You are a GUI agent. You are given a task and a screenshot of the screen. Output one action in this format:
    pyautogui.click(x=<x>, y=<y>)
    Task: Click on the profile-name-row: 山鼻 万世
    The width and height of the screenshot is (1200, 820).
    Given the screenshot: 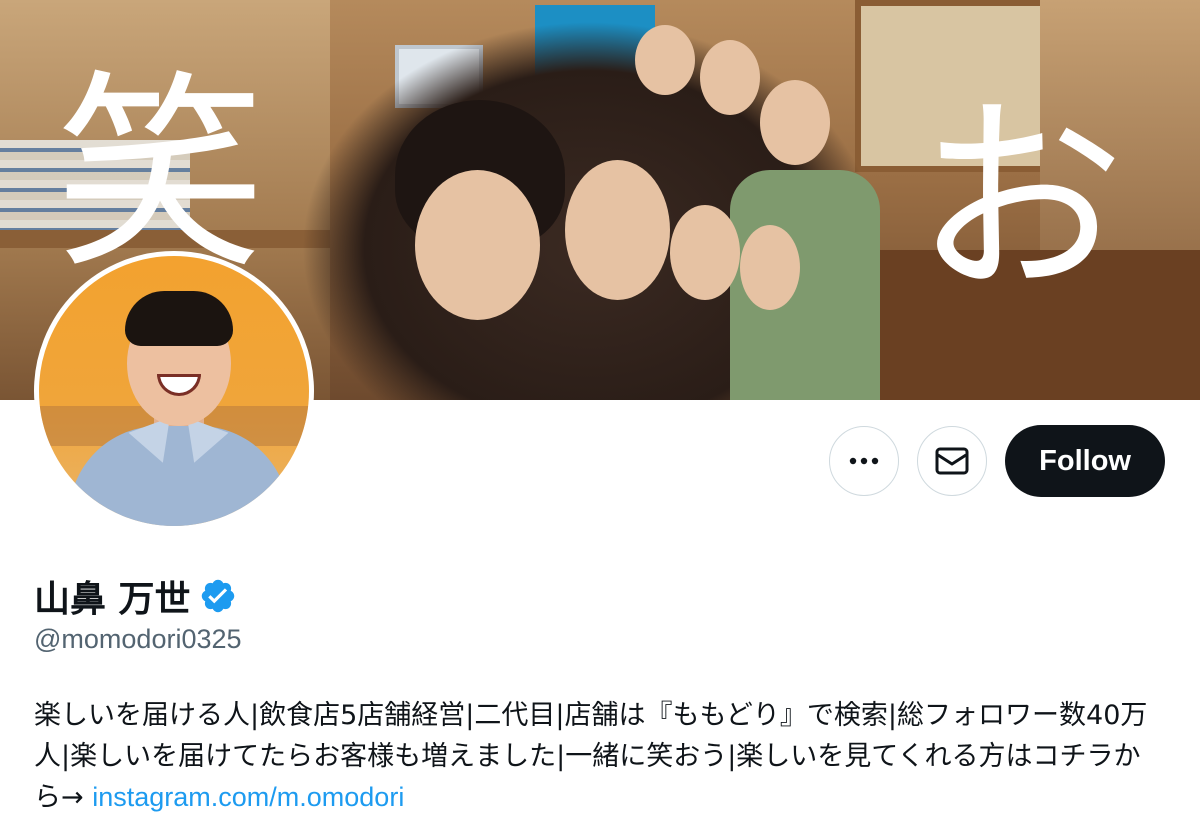 What is the action you would take?
    pyautogui.click(x=135, y=596)
    